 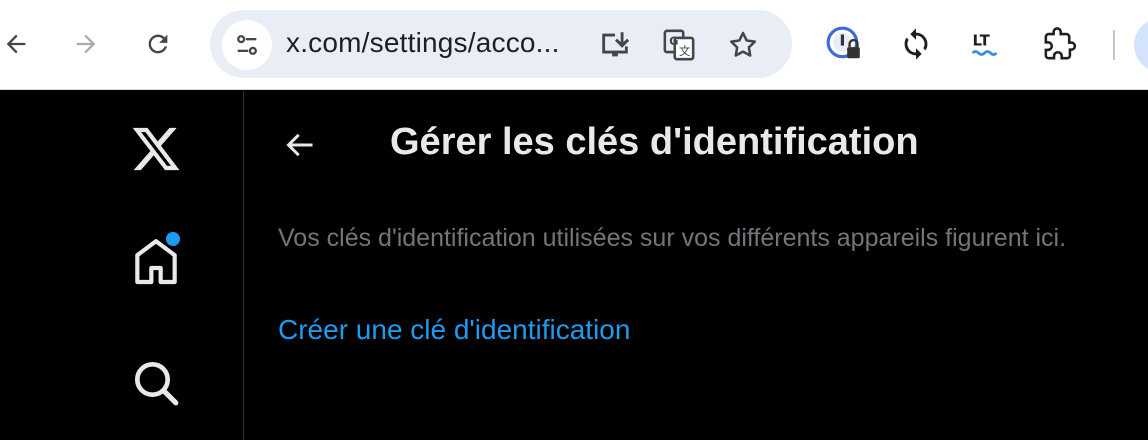 What do you see at coordinates (1114, 45) in the screenshot?
I see `toolbar-divider` at bounding box center [1114, 45].